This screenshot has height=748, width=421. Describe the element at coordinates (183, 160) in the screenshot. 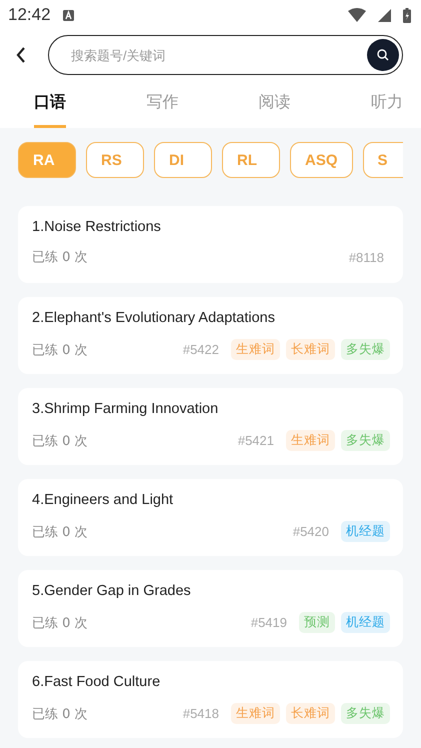

I see `type-chip: DI` at that location.